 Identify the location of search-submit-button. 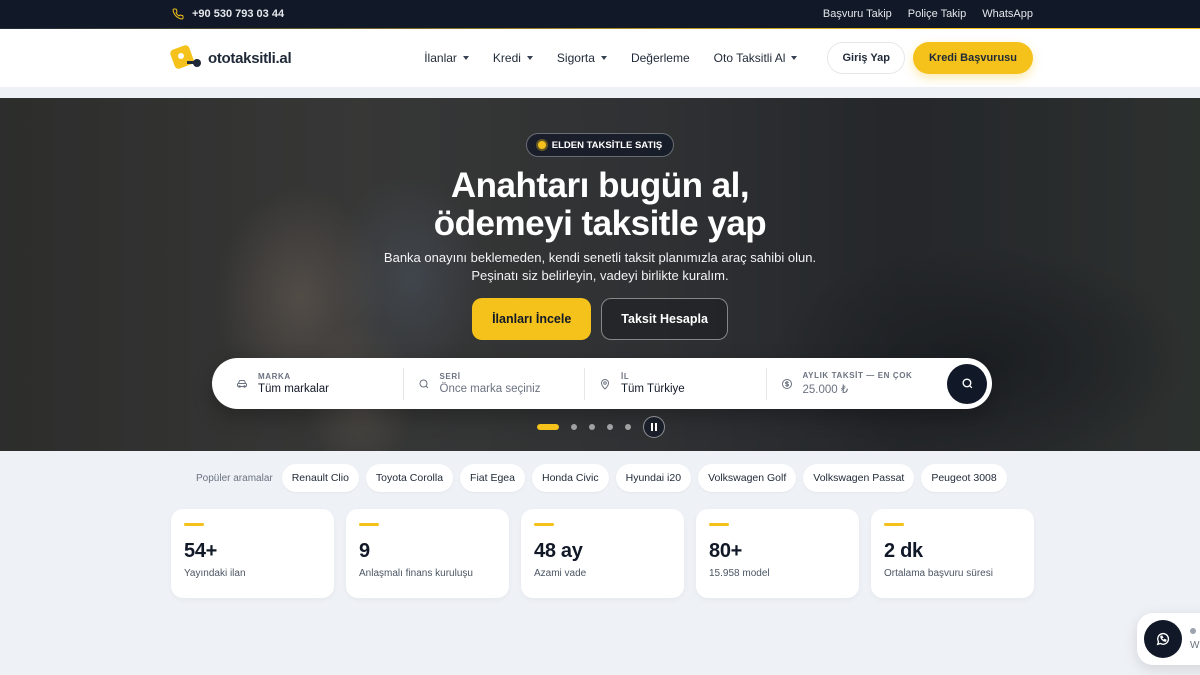
(967, 383).